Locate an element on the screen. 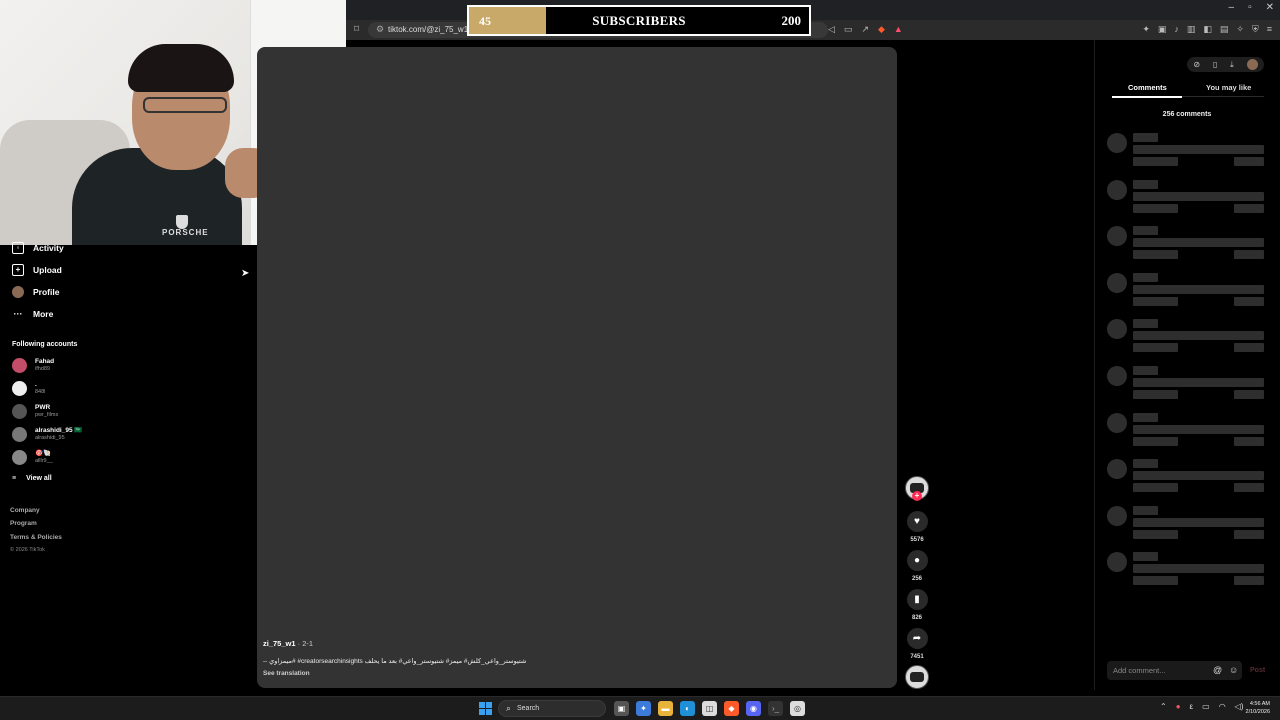  close-window-button: ✕ is located at coordinates (1270, 7).